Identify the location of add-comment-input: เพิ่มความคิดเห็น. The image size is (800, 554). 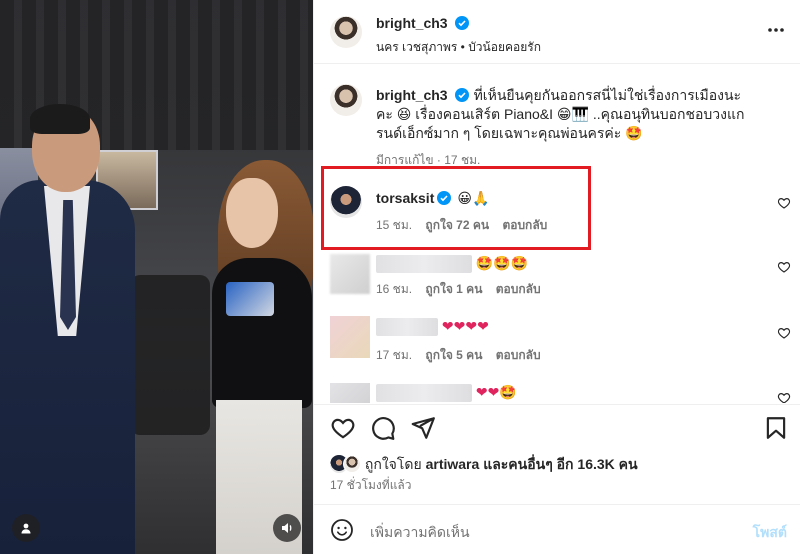
(420, 533).